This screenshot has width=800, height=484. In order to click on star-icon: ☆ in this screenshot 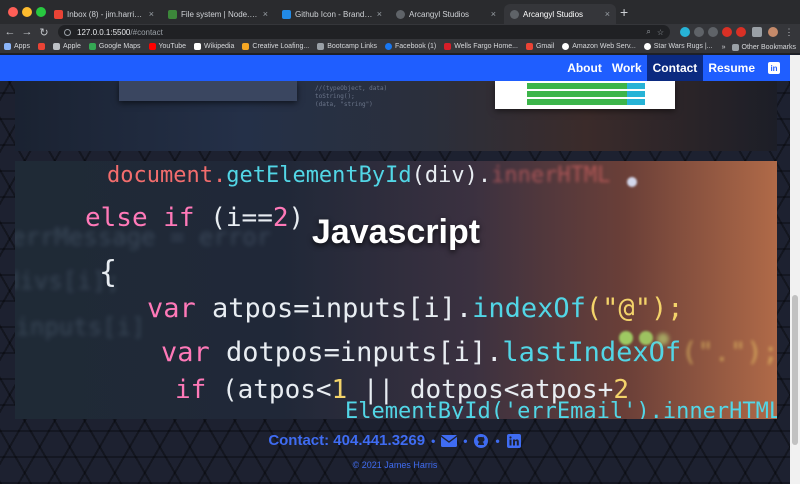, I will do `click(660, 32)`.